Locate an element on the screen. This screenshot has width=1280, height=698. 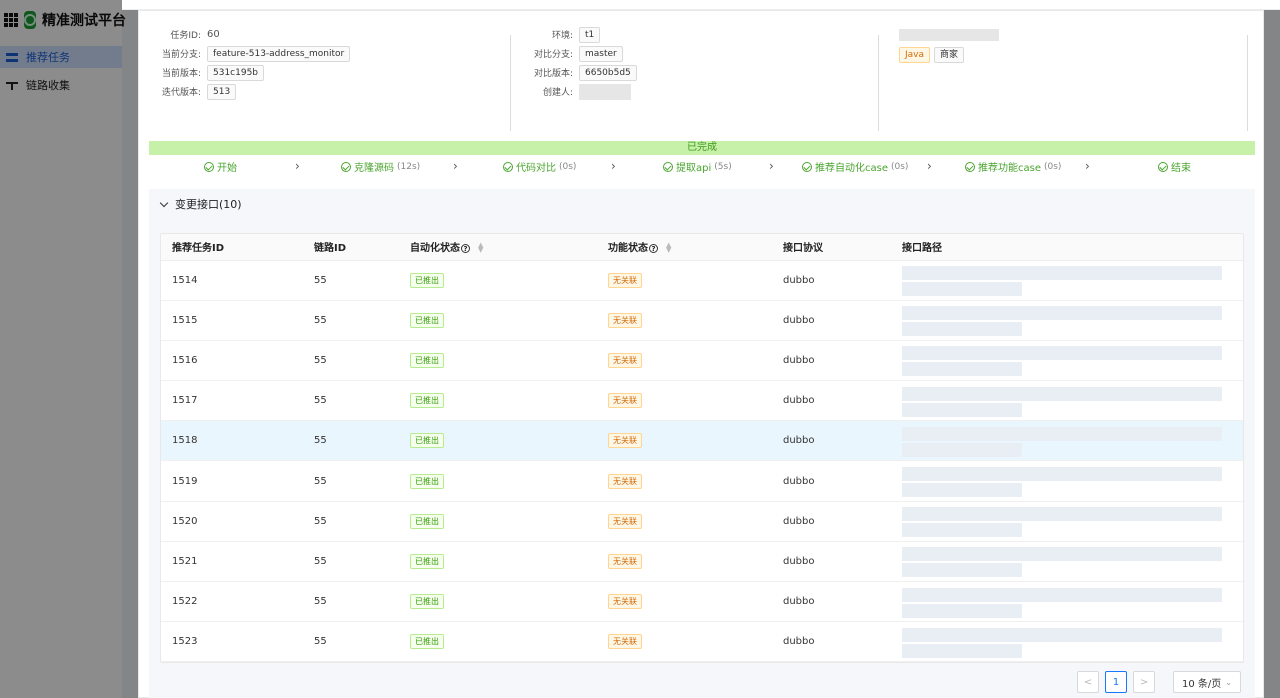
table-row: 1516 55 已推出 无关联 dubbo is located at coordinates (702, 361).